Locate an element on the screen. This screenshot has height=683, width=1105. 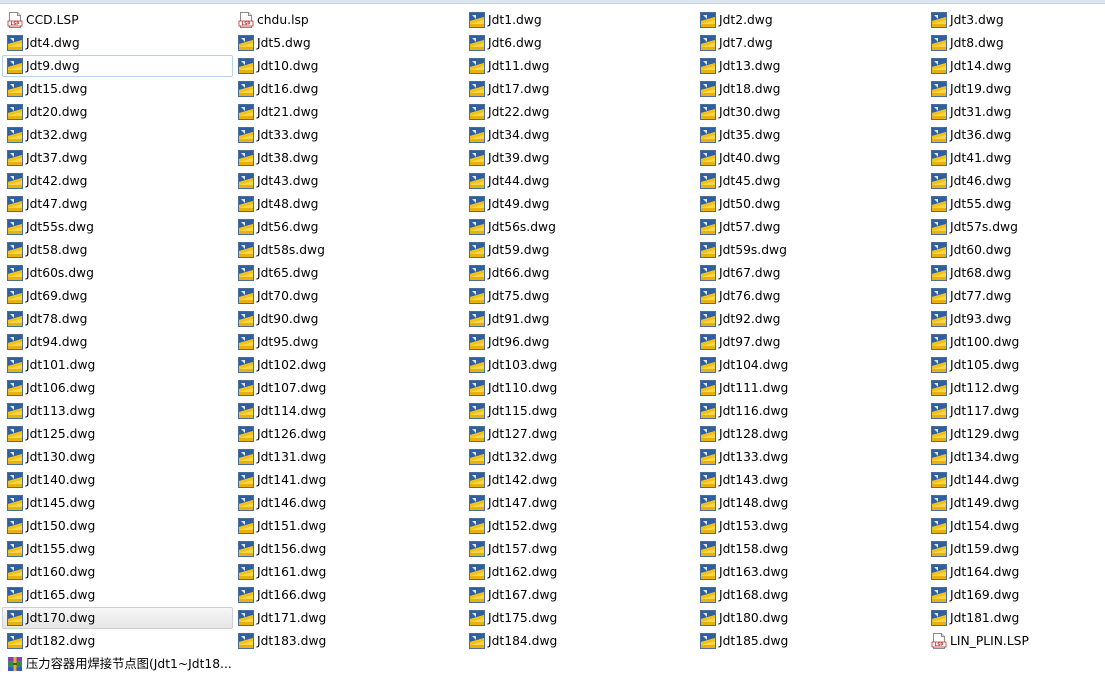
file-item: Jdt36.dwg is located at coordinates (1015, 135).